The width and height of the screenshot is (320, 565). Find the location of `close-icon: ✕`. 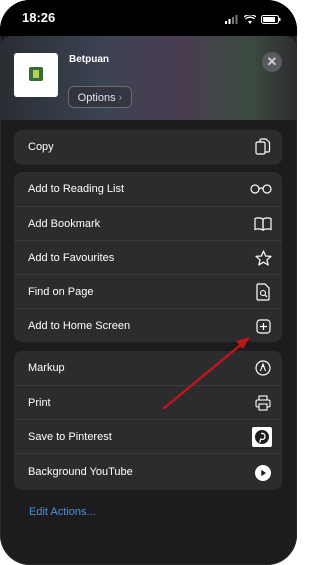

close-icon: ✕ is located at coordinates (272, 61).